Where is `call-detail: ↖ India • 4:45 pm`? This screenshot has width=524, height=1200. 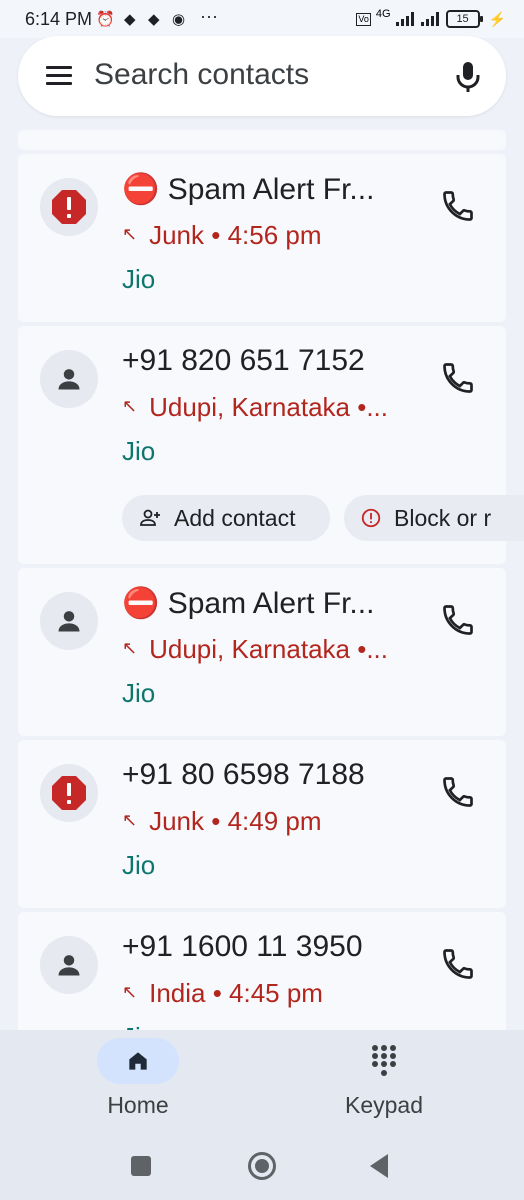 call-detail: ↖ India • 4:45 pm is located at coordinates (222, 993).